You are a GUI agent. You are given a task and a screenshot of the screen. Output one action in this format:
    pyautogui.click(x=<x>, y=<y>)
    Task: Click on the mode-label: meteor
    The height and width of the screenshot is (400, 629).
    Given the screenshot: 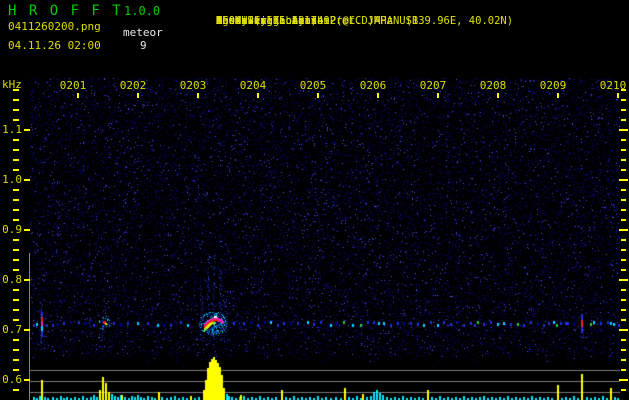 What is the action you would take?
    pyautogui.click(x=143, y=32)
    